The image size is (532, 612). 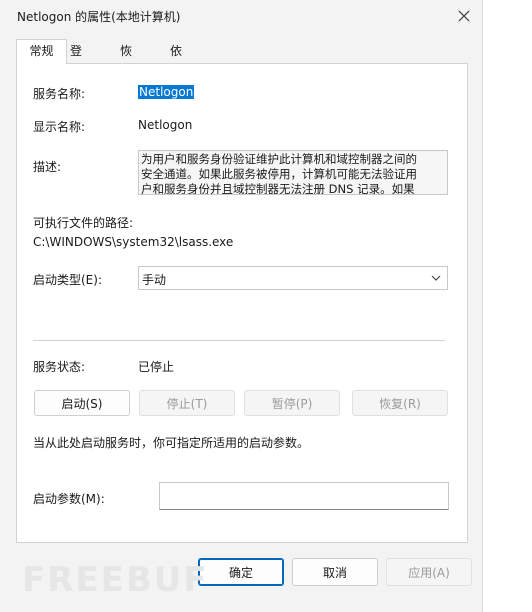 What do you see at coordinates (279, 159) in the screenshot?
I see `description-line: 为用户和服务身份验证维护此计算机和域控制器之间的` at bounding box center [279, 159].